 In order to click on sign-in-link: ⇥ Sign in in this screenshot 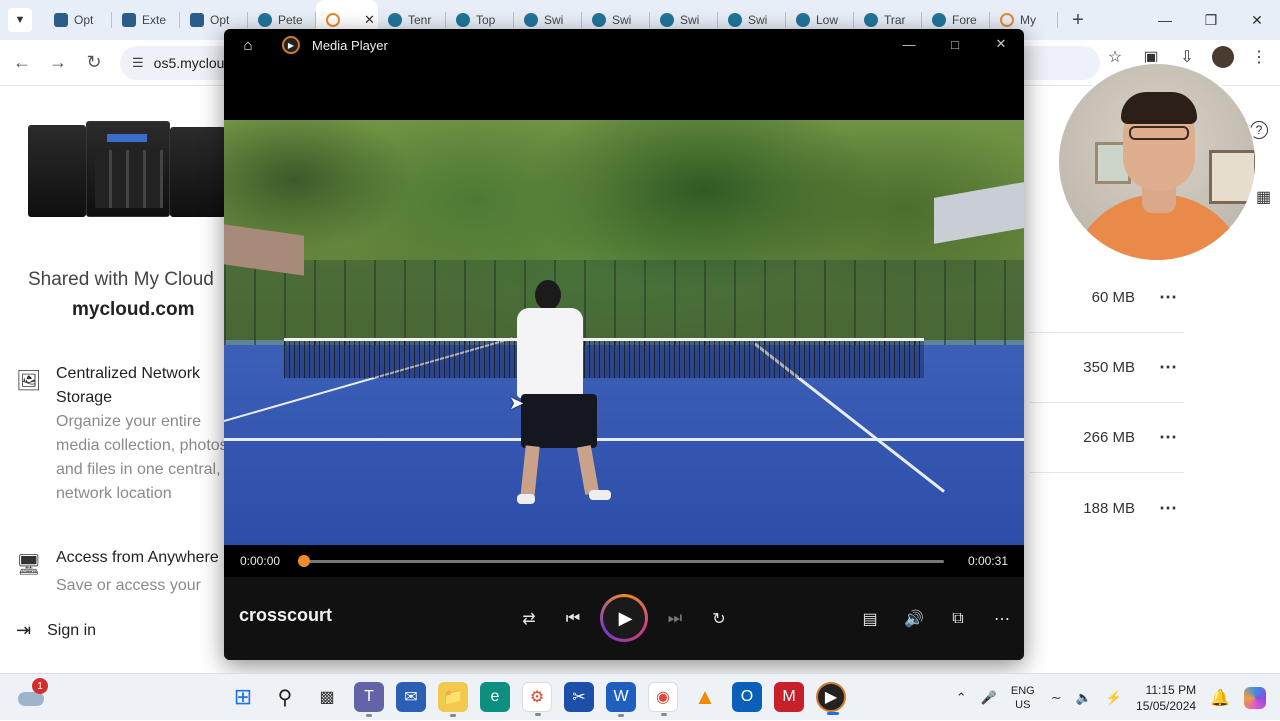, I will do `click(56, 630)`.